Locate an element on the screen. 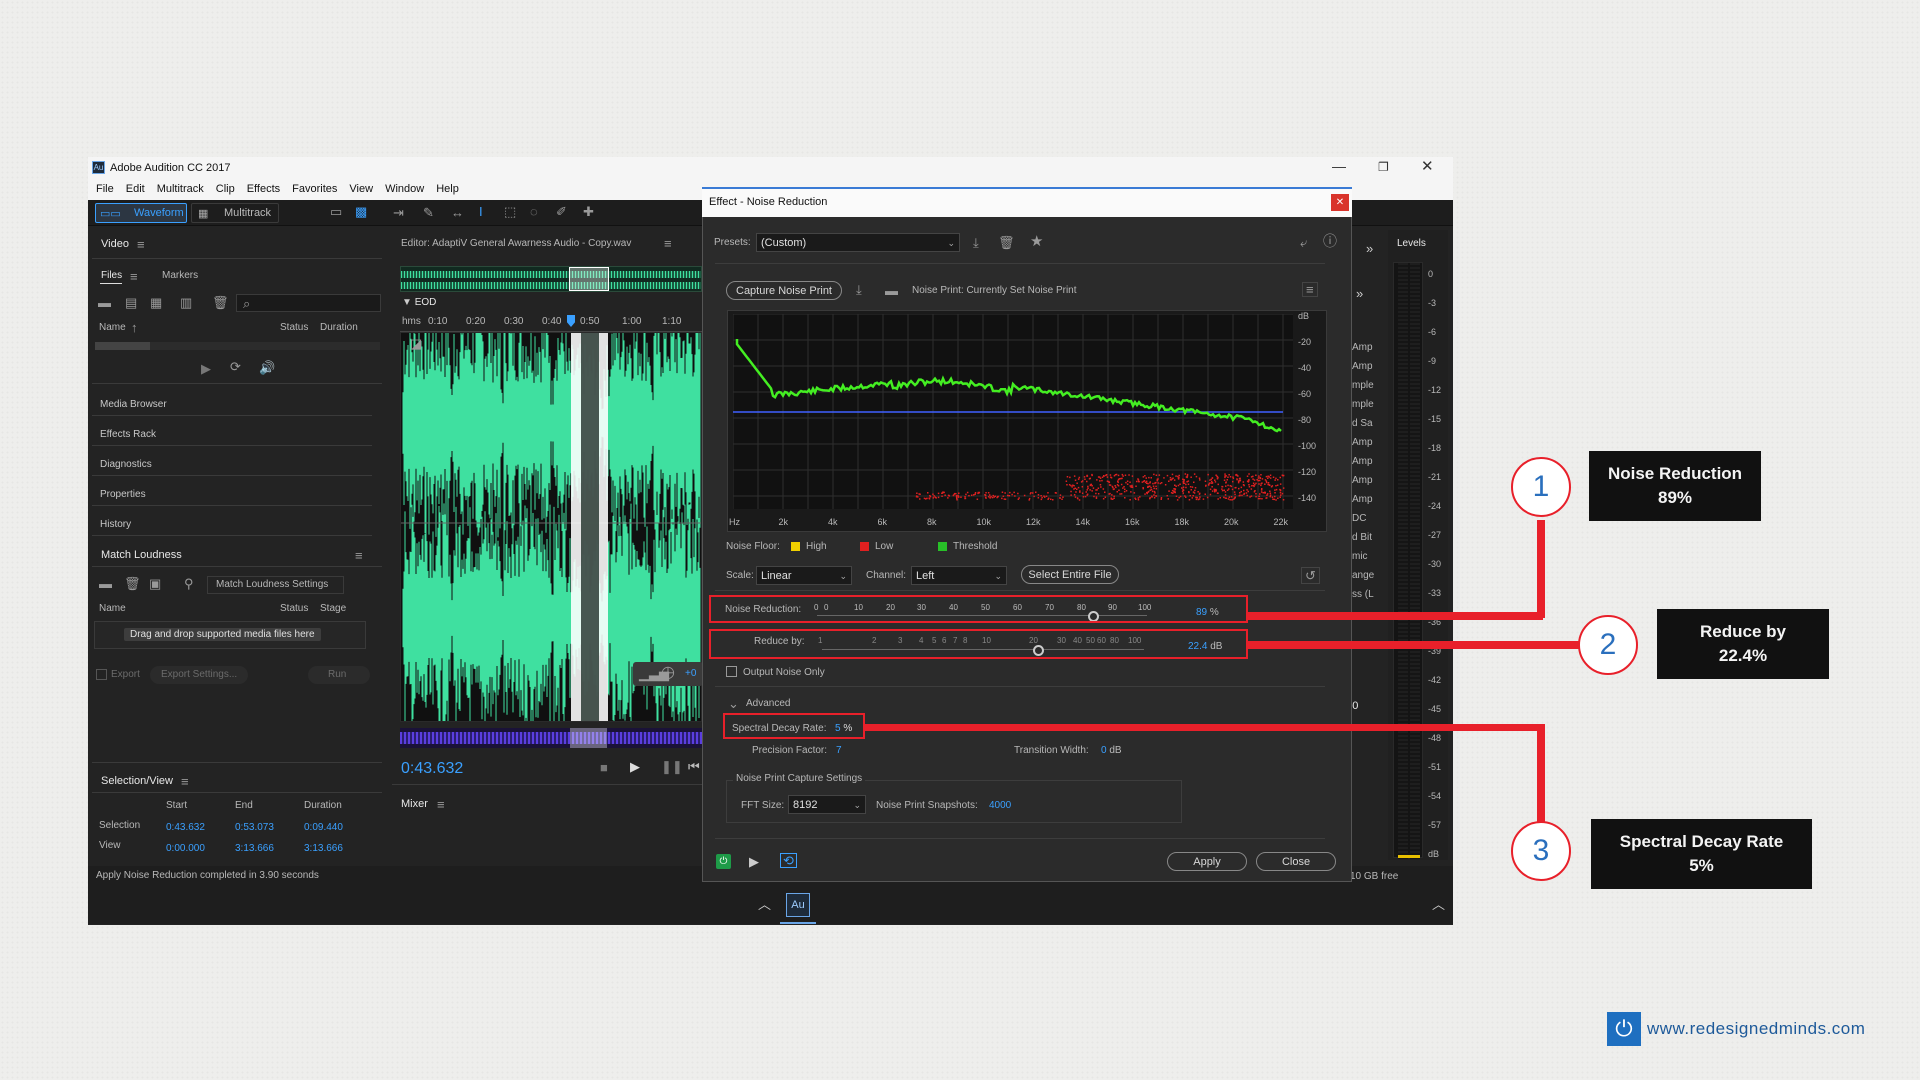  hud-icon: ◪ is located at coordinates (416, 343).